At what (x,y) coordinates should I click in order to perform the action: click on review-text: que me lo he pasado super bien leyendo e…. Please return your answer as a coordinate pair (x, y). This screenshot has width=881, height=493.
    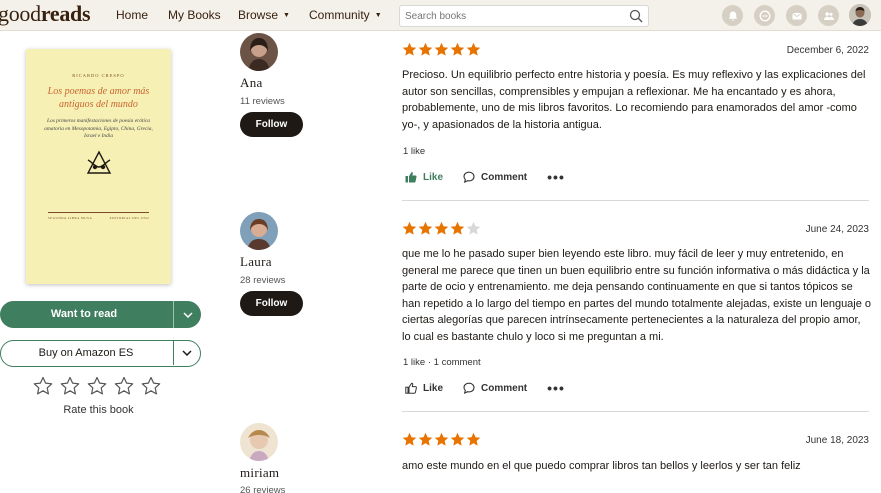
    Looking at the image, I should click on (637, 295).